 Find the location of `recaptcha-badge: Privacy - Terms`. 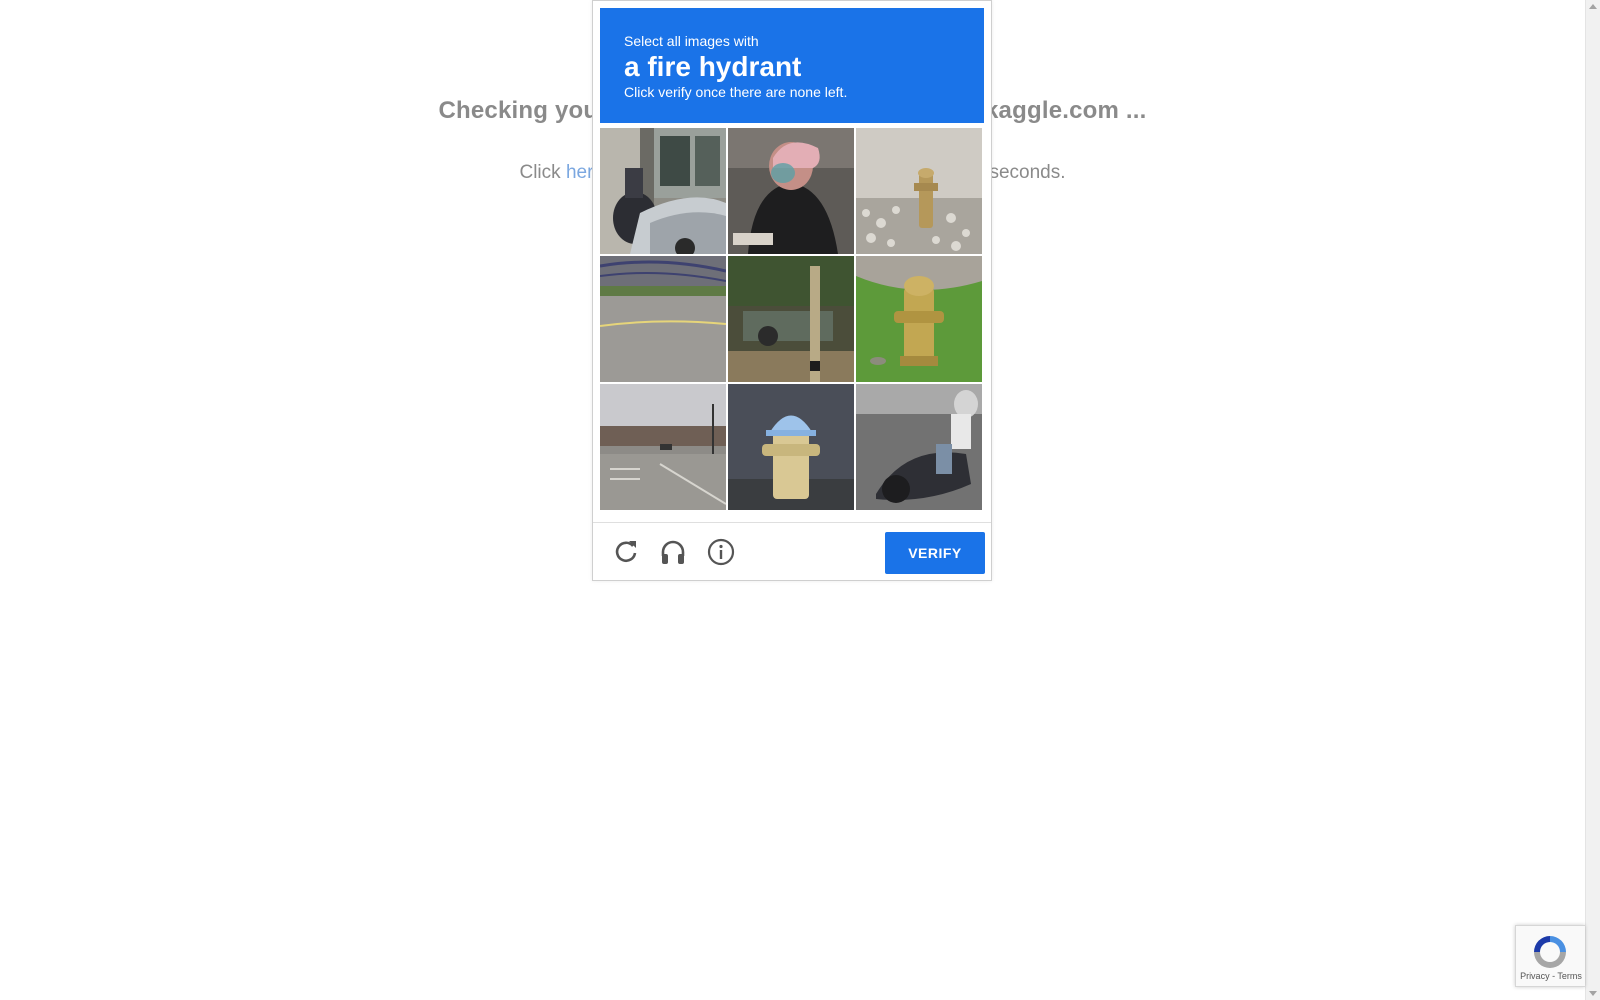

recaptcha-badge: Privacy - Terms is located at coordinates (1550, 956).